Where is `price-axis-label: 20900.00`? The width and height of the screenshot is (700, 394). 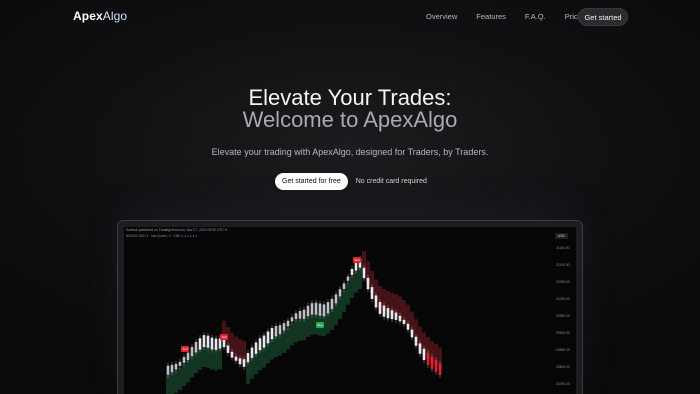 price-axis-label: 20900.00 is located at coordinates (563, 333).